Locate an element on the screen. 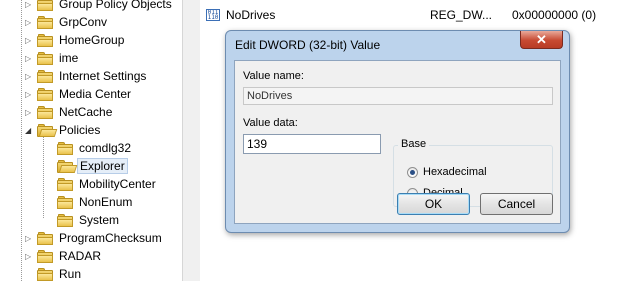 This screenshot has width=636, height=281. tree-item-group-policy-objects: ▷ Group Policy Objects is located at coordinates (99, 6).